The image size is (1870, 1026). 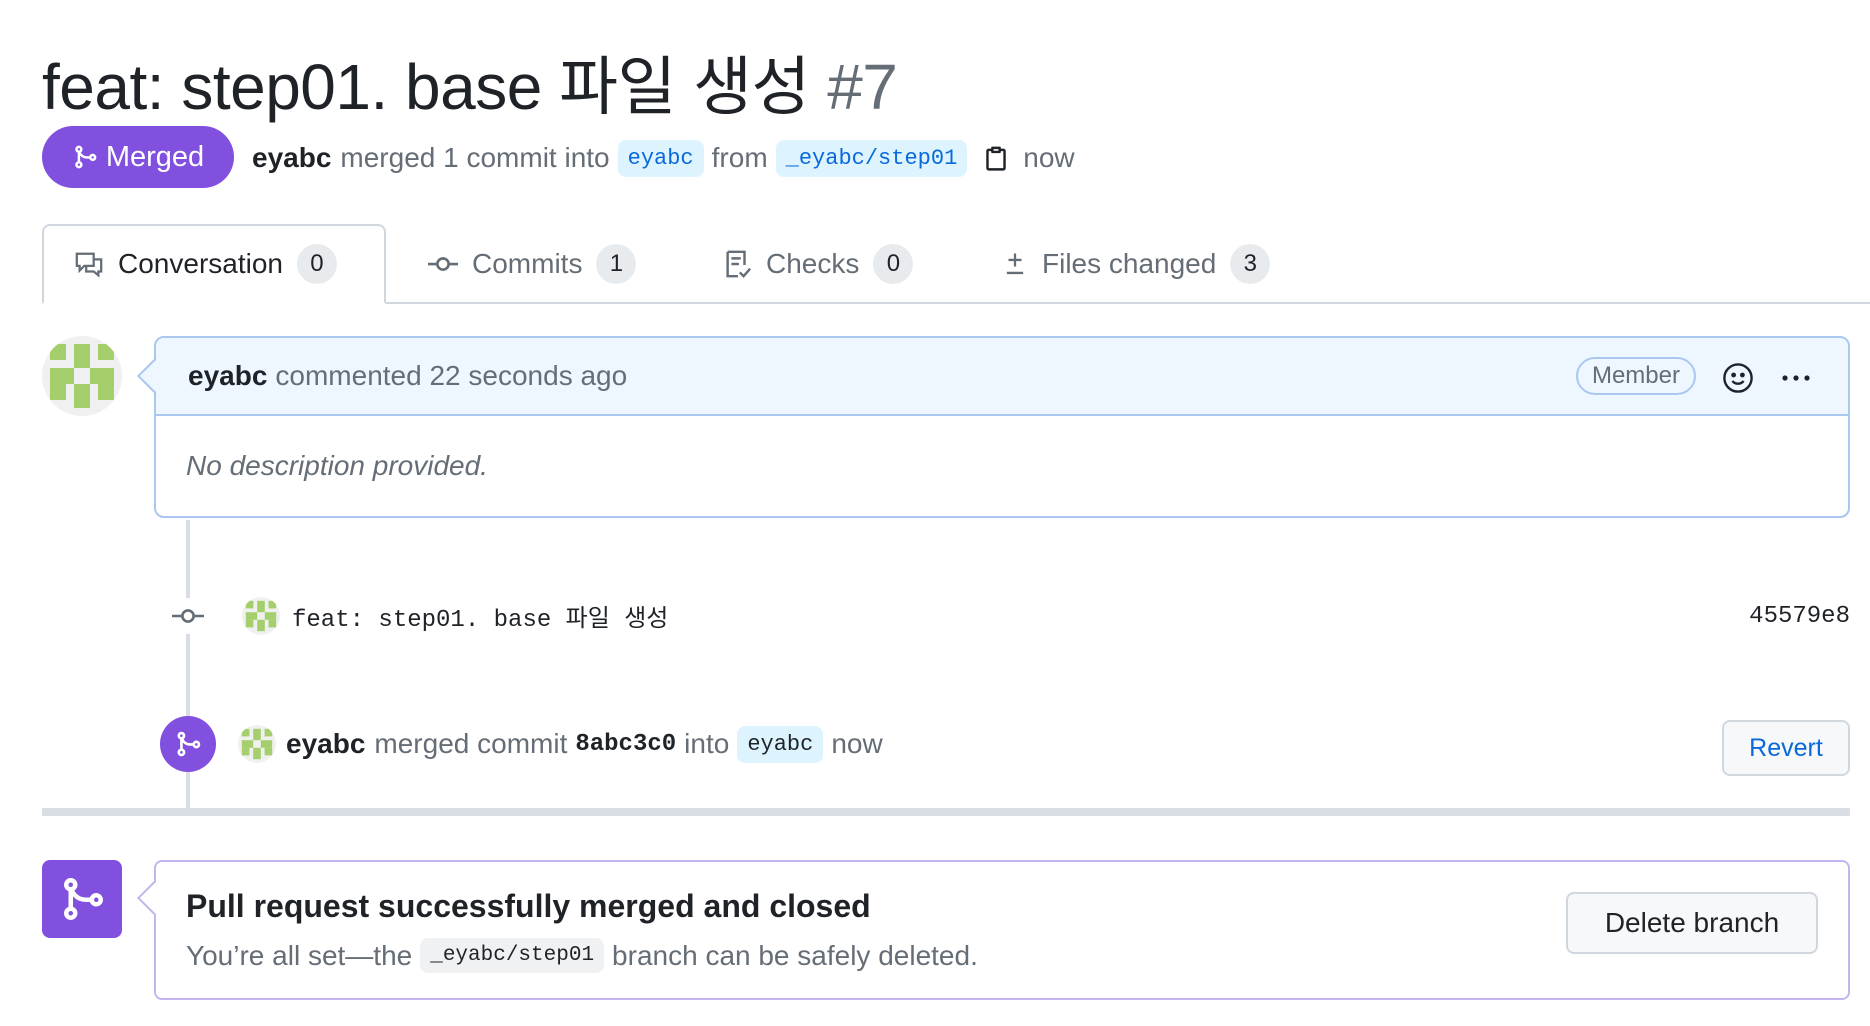 What do you see at coordinates (527, 263) in the screenshot?
I see `tab-label: Commits` at bounding box center [527, 263].